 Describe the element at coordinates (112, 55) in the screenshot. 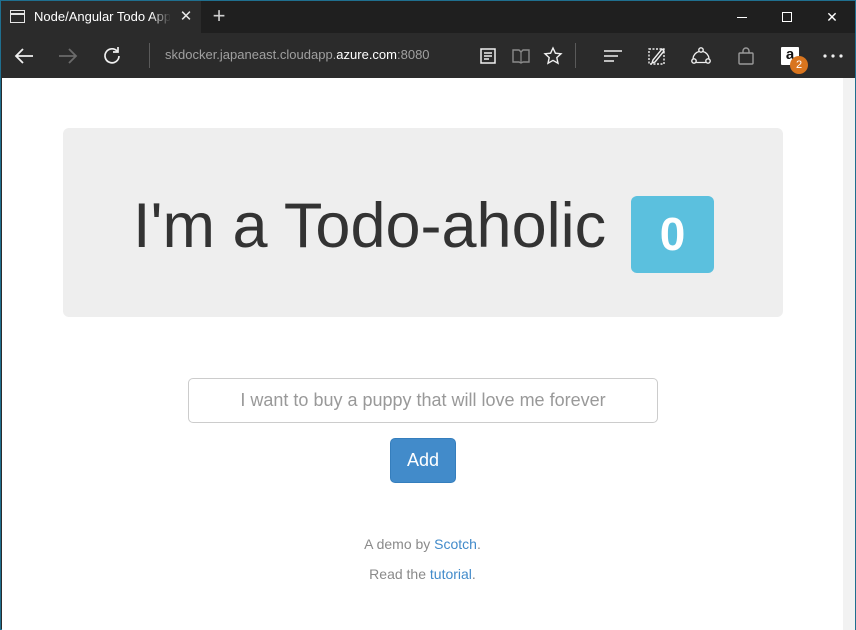

I see `refresh-icon` at that location.